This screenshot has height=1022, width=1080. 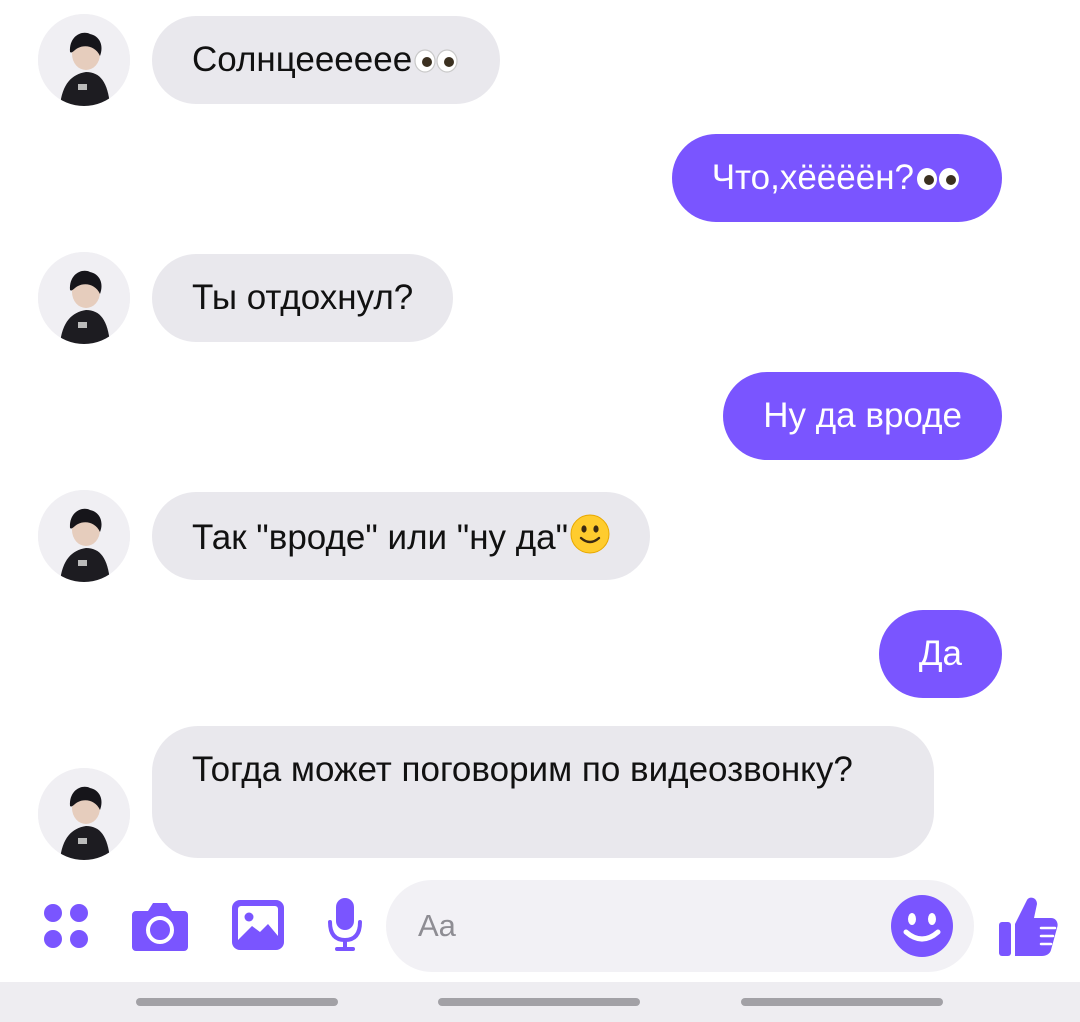 What do you see at coordinates (543, 792) in the screenshot?
I see `incoming-message: Тогда может поговорим по видеозвонку?` at bounding box center [543, 792].